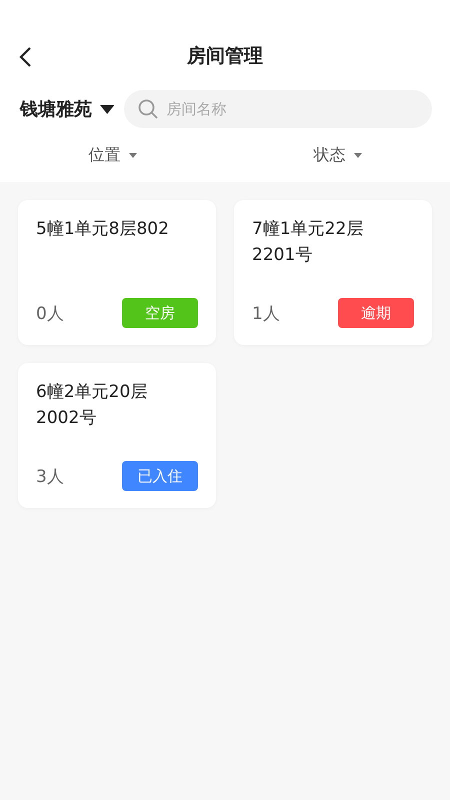 This screenshot has height=800, width=450. I want to click on occupant-count: 1人, so click(266, 313).